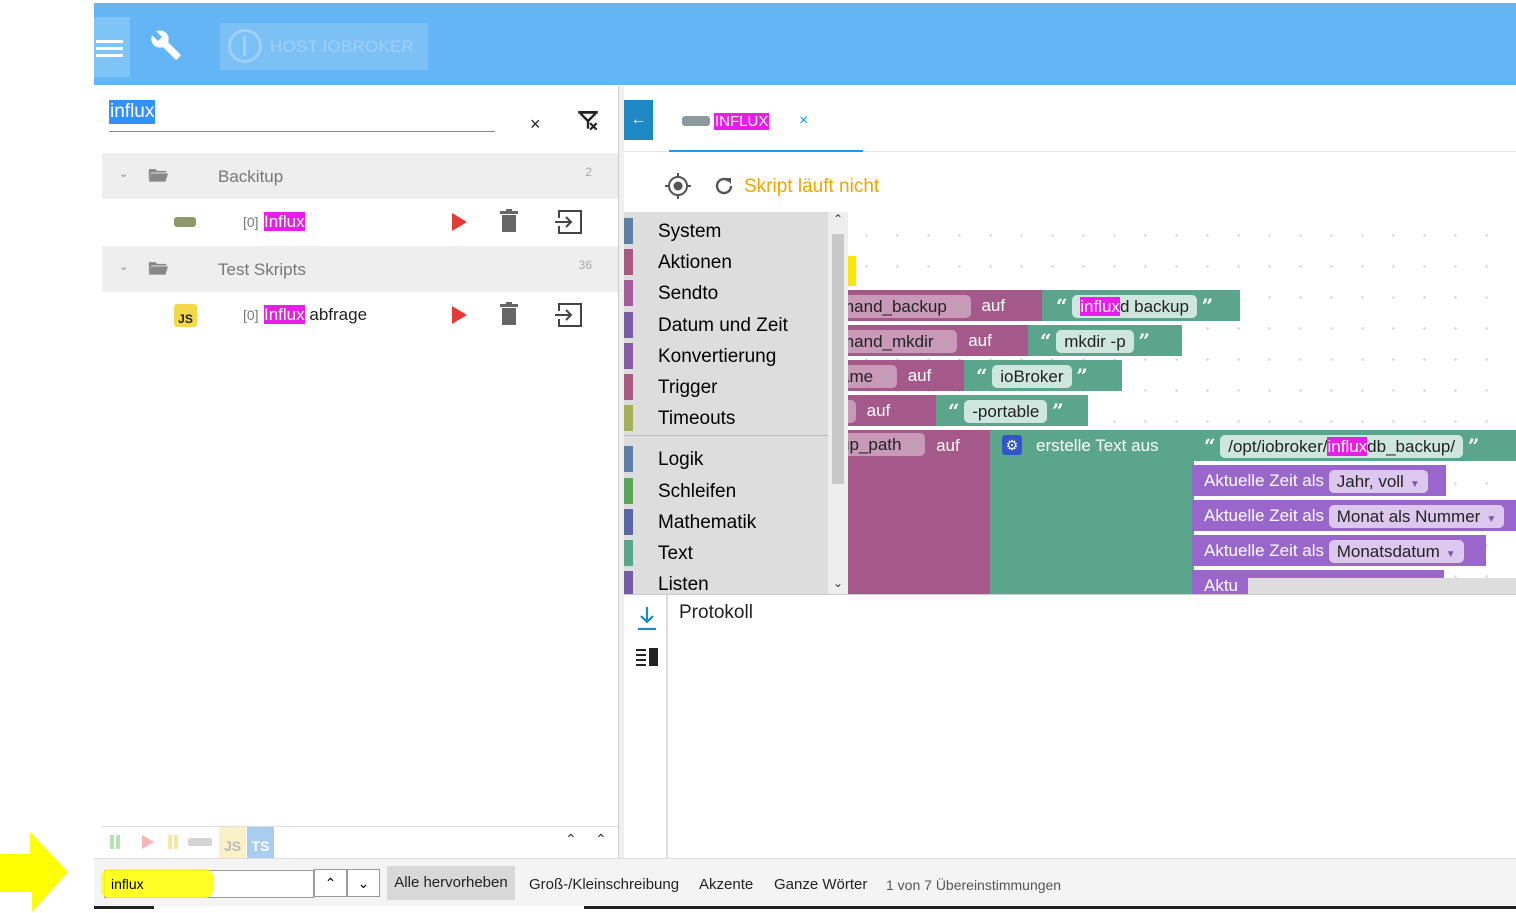 Image resolution: width=1516 pixels, height=913 pixels. I want to click on text-value: /opt/iobroker/influxdb_backup/, so click(1342, 447).